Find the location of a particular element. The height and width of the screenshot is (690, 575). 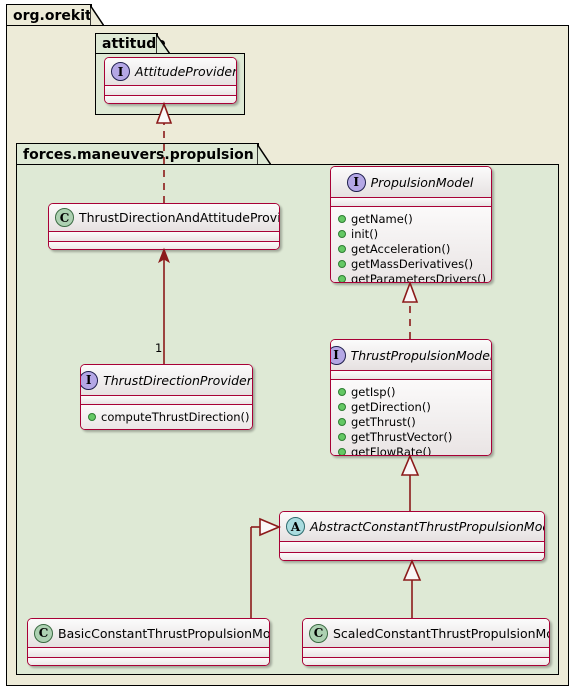

method-item: getFlowRate() is located at coordinates (411, 450).